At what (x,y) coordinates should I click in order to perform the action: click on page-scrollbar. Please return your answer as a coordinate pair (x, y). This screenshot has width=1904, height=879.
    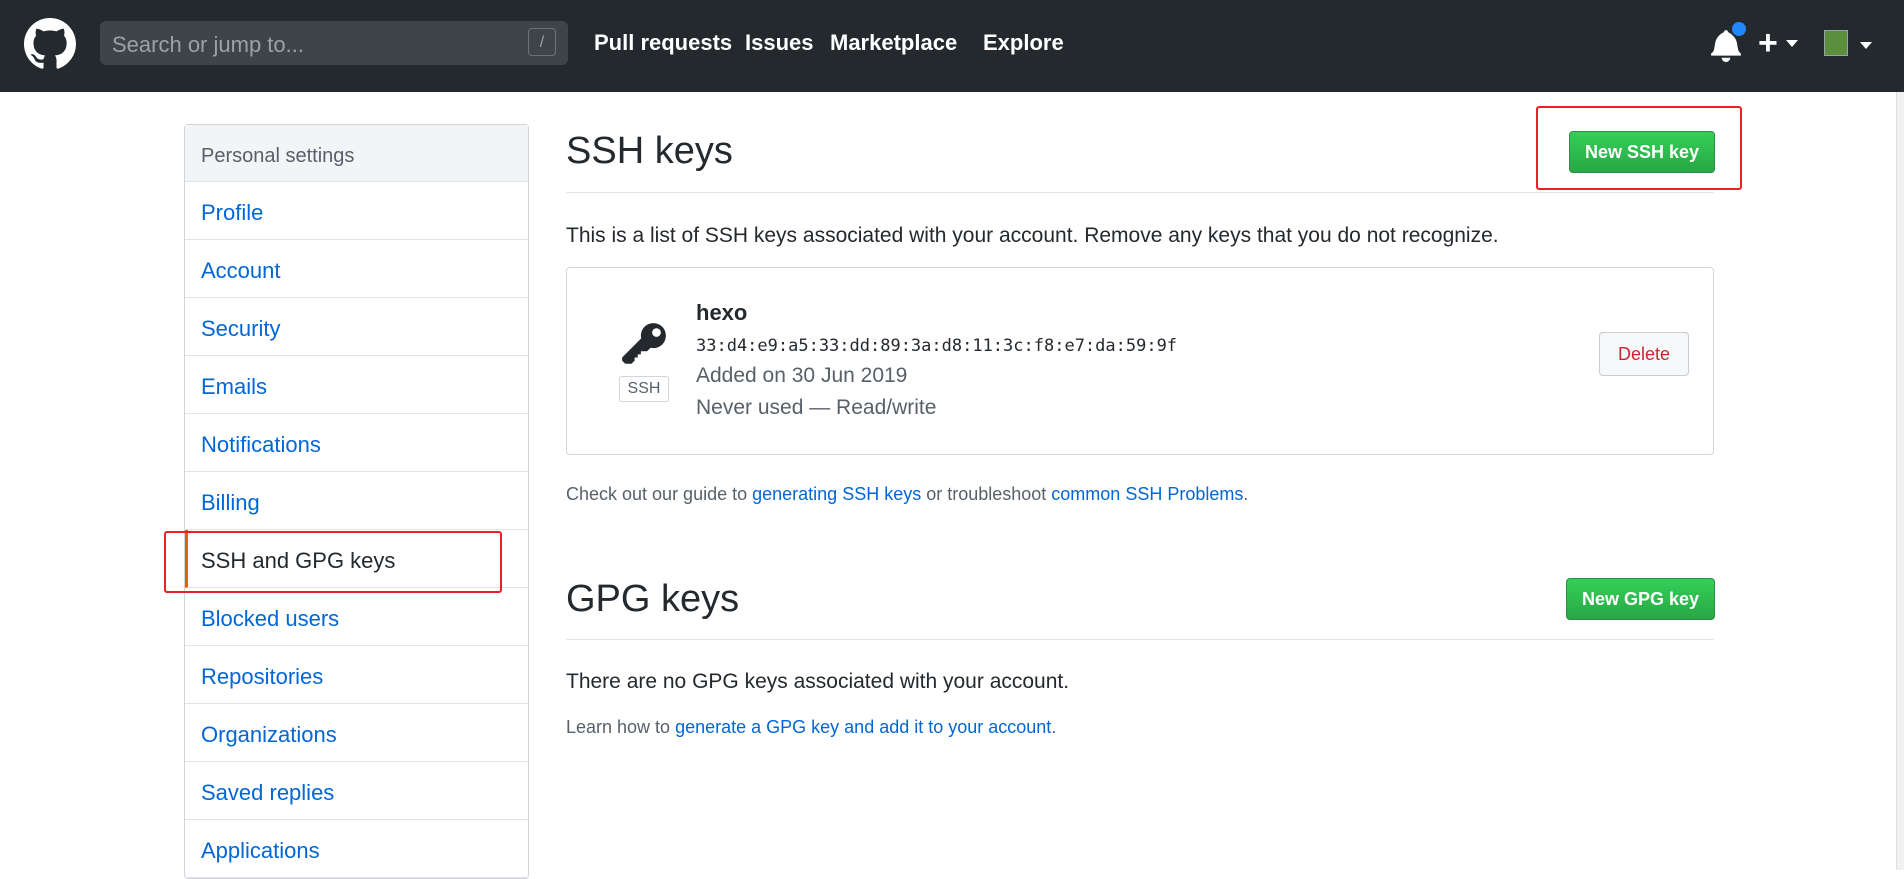
    Looking at the image, I should click on (1900, 481).